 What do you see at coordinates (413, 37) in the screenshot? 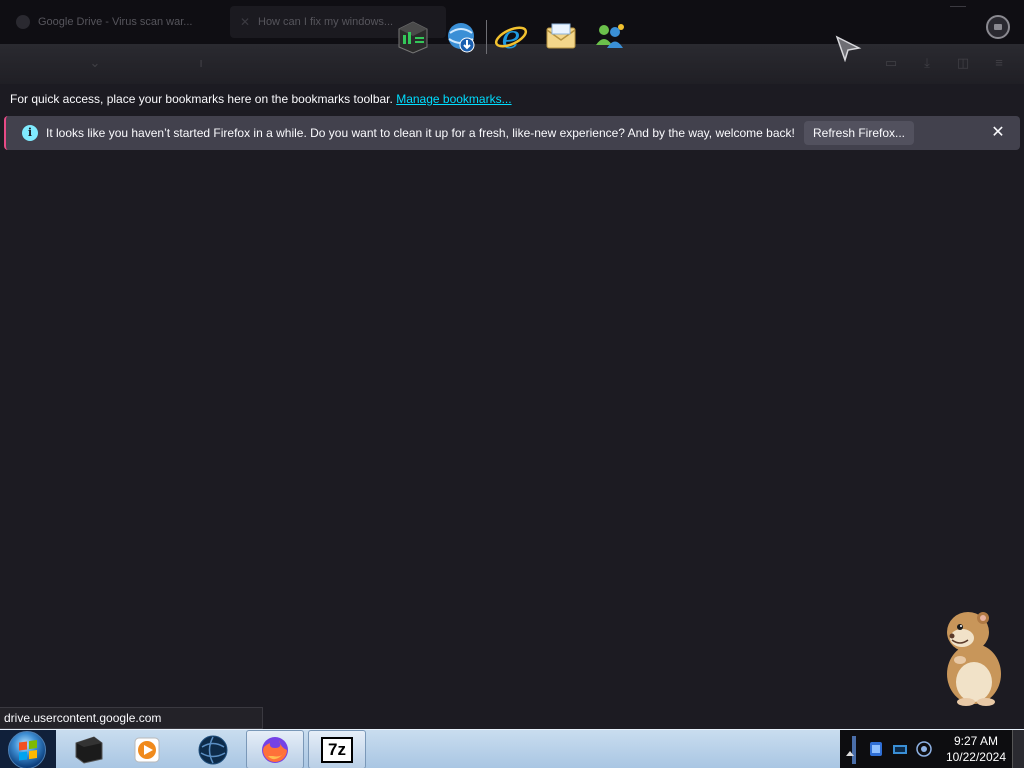
I see `task-manager-icon` at bounding box center [413, 37].